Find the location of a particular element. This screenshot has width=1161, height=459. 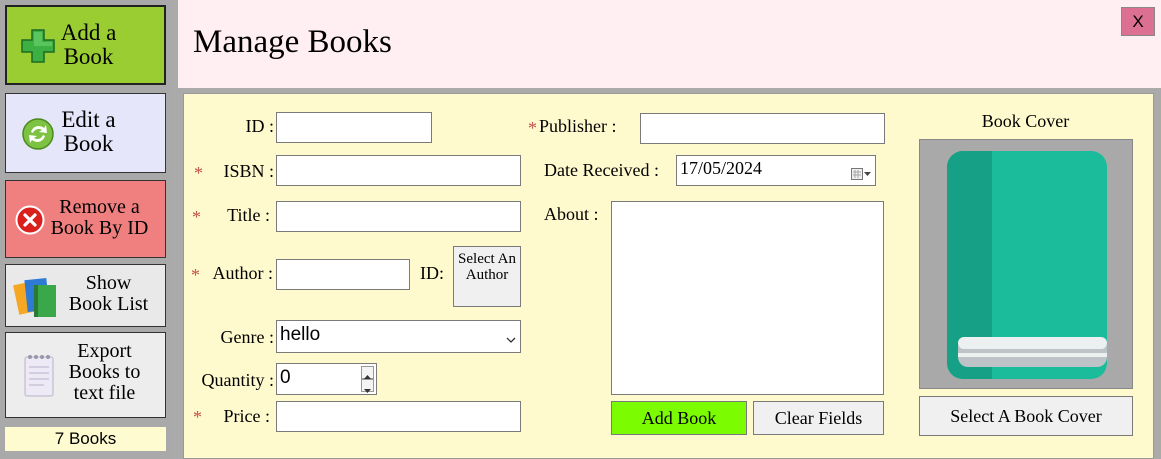

close-button: X is located at coordinates (1138, 21).